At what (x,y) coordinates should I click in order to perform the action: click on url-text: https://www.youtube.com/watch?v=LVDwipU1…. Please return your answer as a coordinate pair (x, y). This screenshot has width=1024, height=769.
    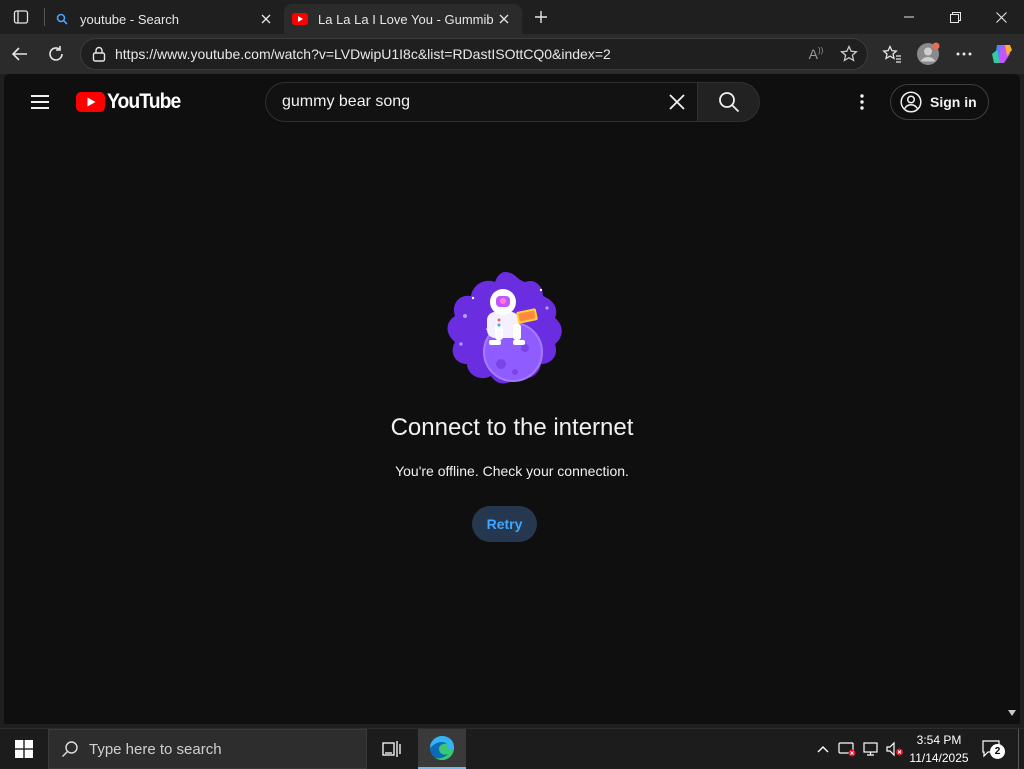
    Looking at the image, I should click on (363, 54).